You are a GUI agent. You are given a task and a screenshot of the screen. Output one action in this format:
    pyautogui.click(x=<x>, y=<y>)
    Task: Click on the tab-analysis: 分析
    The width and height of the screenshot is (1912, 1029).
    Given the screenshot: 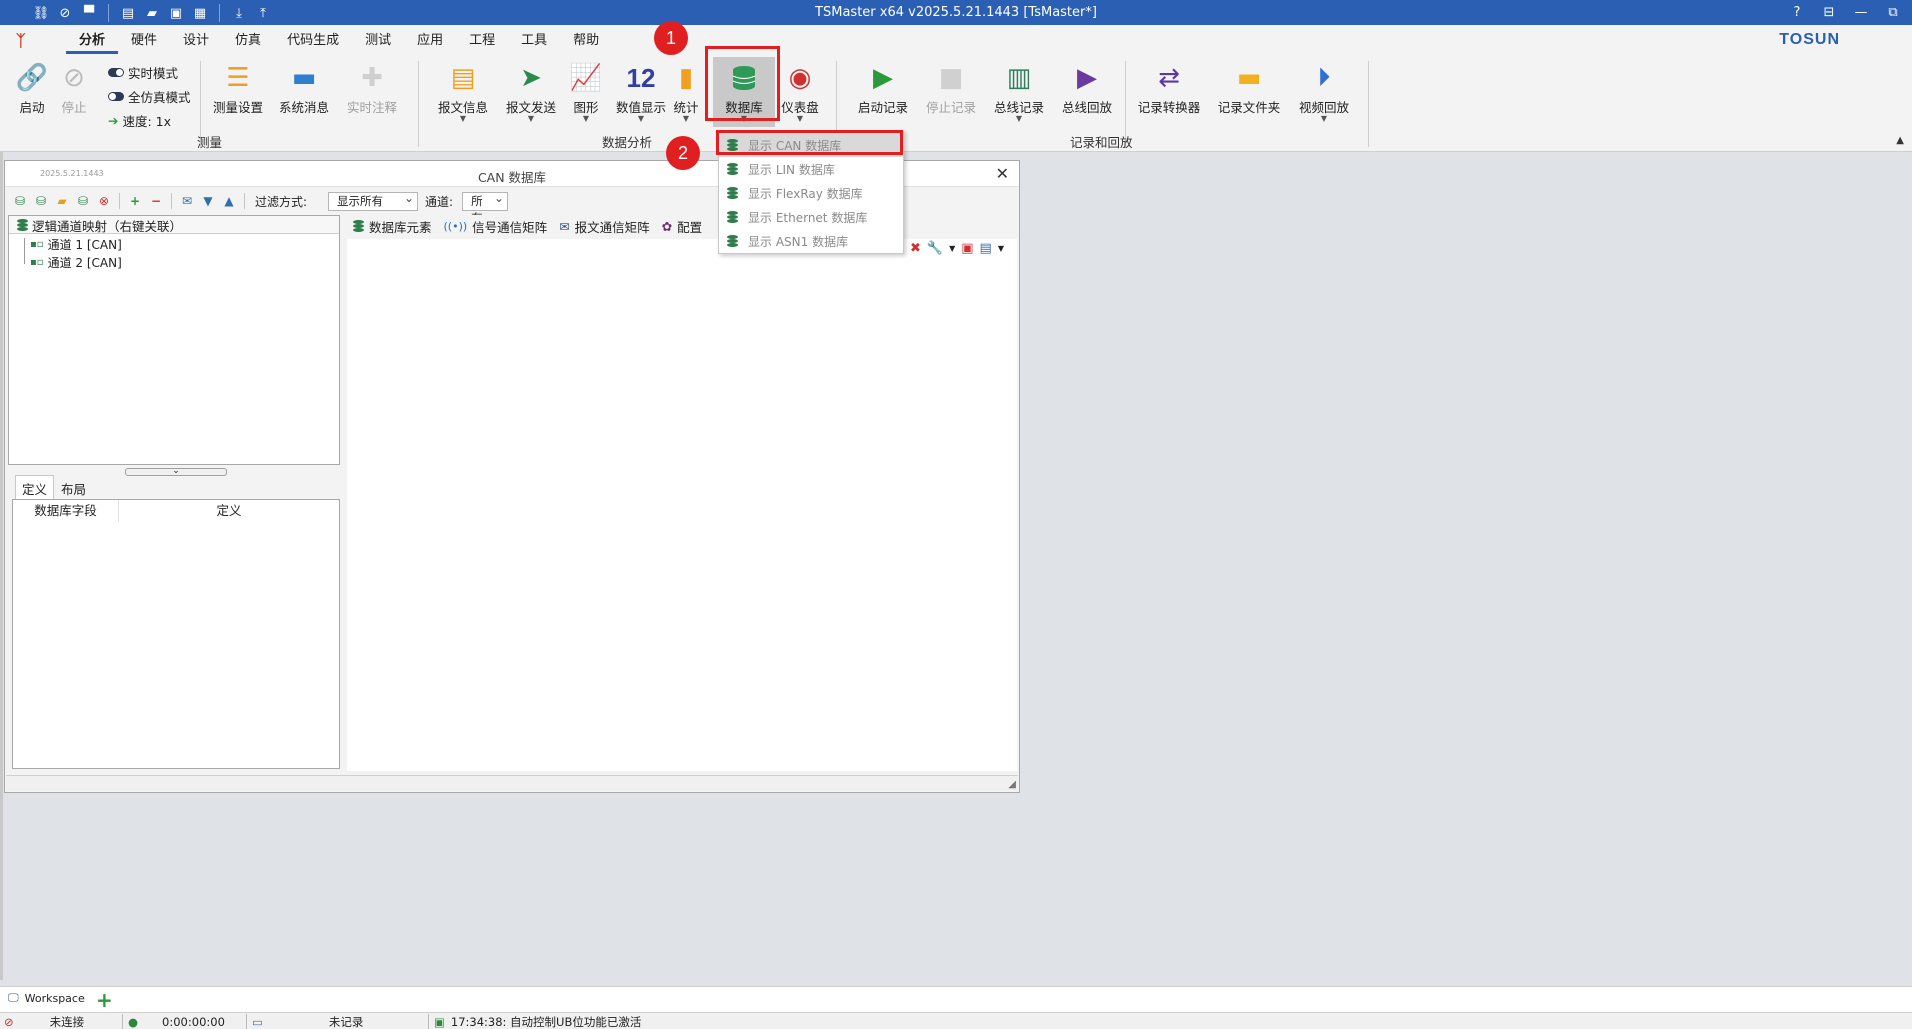 What is the action you would take?
    pyautogui.click(x=92, y=43)
    